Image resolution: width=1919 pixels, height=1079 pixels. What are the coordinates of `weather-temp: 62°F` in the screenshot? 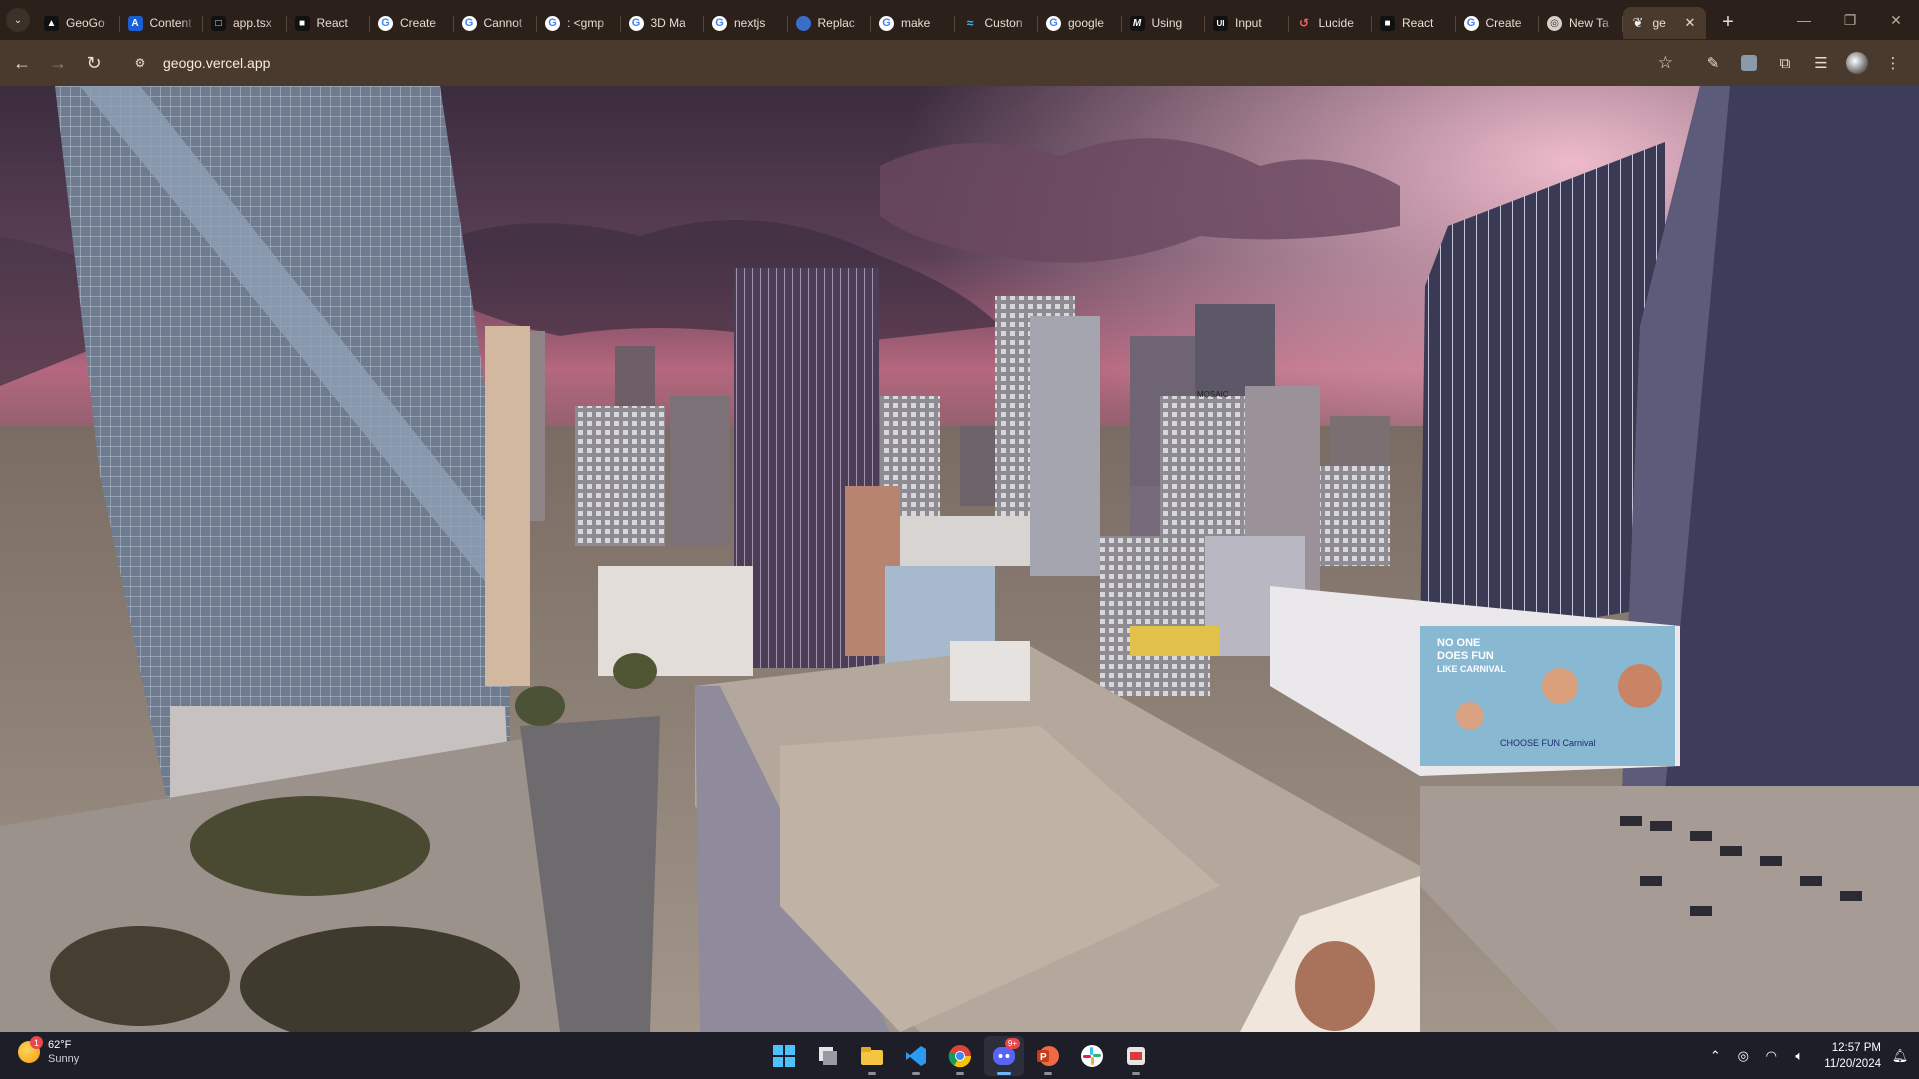 It's located at (60, 1045).